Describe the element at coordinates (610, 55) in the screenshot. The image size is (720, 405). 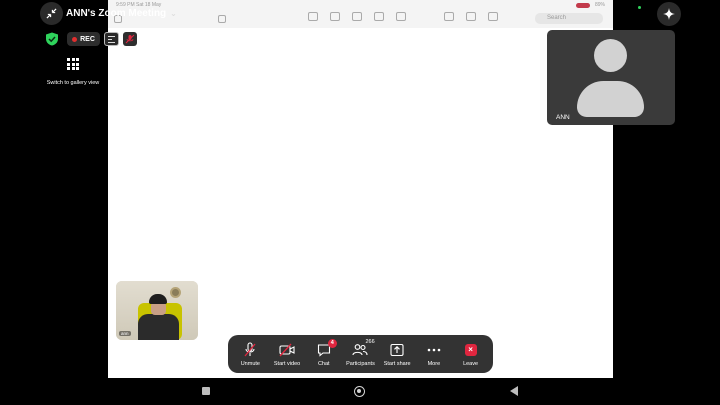
I see `avatar-placeholder-icon` at that location.